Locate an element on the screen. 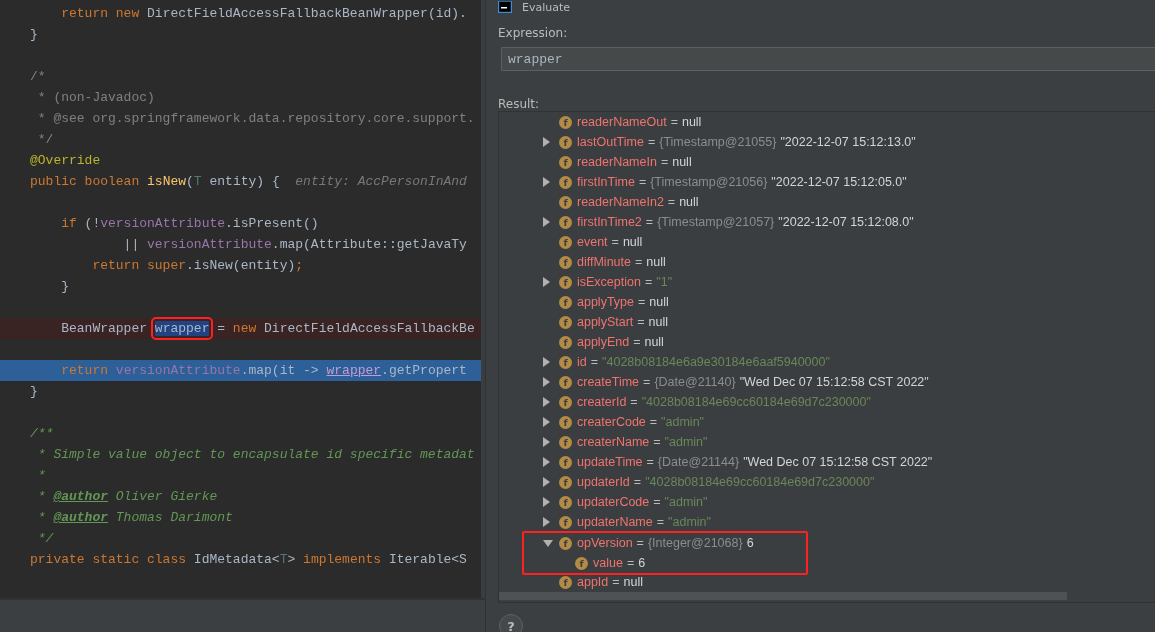  field-name: value is located at coordinates (608, 563).